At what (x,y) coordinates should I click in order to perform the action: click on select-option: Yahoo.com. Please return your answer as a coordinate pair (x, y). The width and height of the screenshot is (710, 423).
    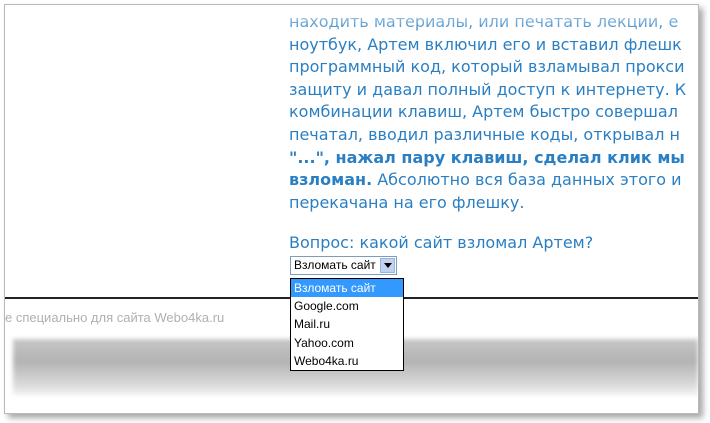
    Looking at the image, I should click on (347, 343).